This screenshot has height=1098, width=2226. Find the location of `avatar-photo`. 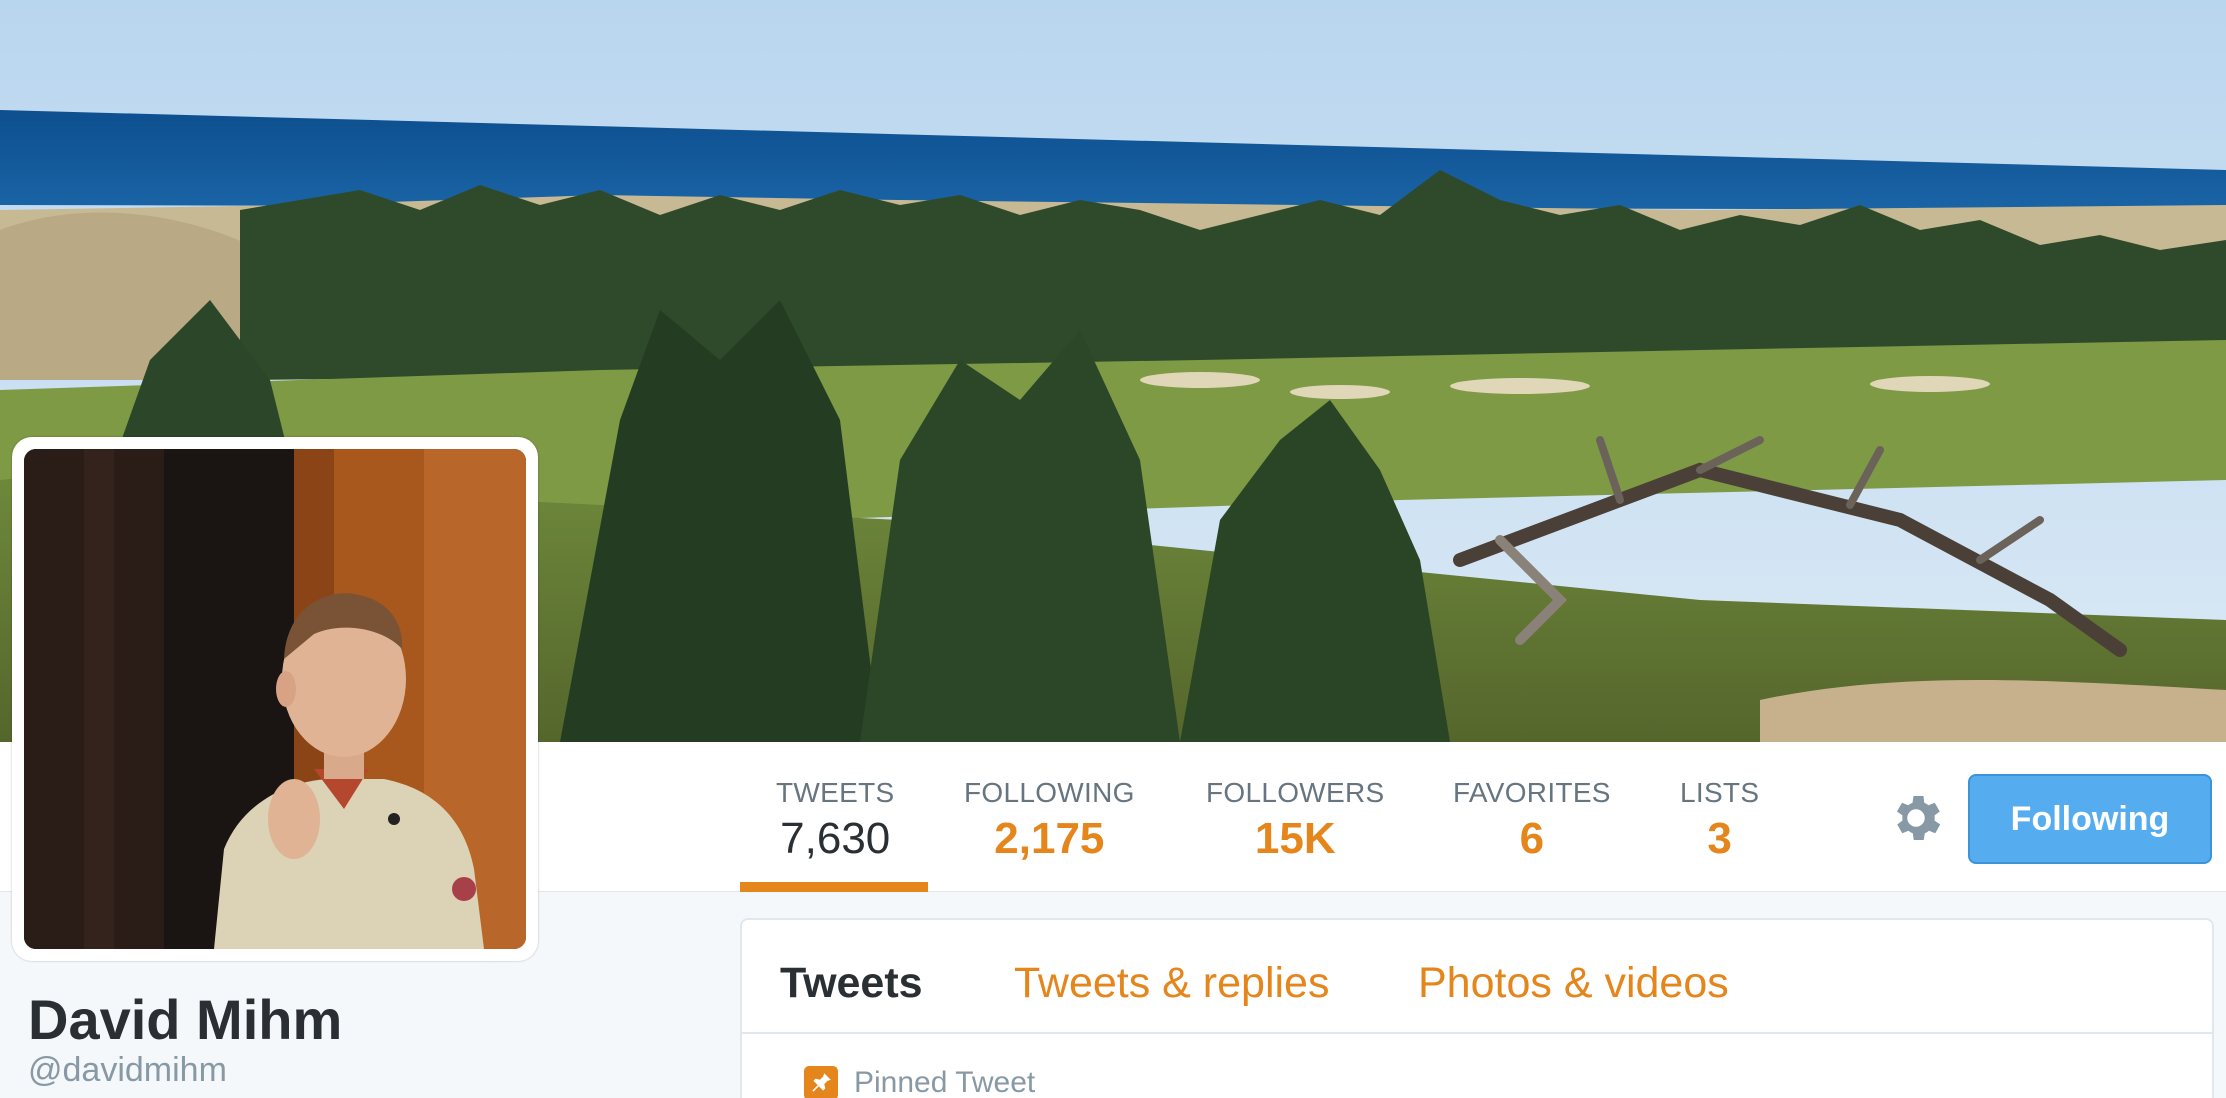

avatar-photo is located at coordinates (275, 699).